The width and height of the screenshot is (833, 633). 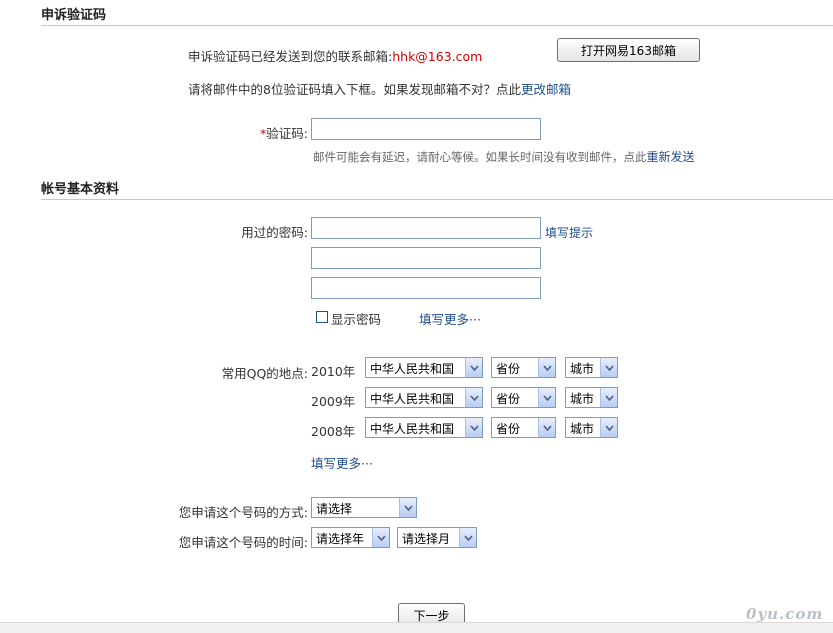 What do you see at coordinates (523, 397) in the screenshot?
I see `province-select-2009: 省份` at bounding box center [523, 397].